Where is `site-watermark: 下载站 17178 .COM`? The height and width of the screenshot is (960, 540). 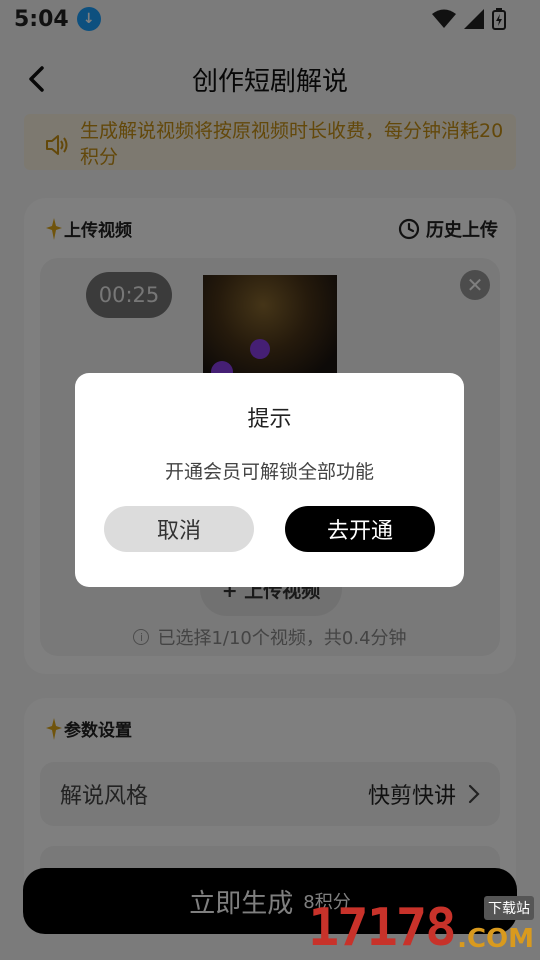 site-watermark: 下载站 17178 .COM is located at coordinates (422, 927).